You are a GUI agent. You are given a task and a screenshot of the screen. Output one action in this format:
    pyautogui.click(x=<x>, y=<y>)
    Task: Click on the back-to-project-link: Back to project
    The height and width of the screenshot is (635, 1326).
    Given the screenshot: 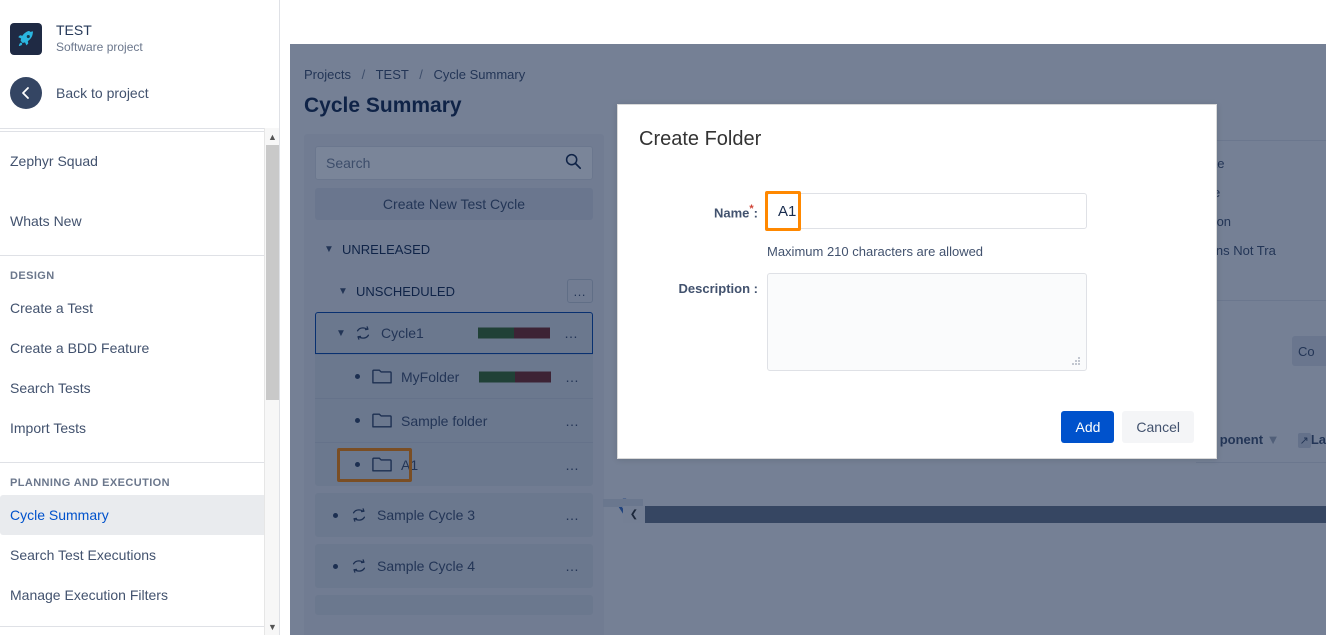 What is the action you would take?
    pyautogui.click(x=139, y=82)
    